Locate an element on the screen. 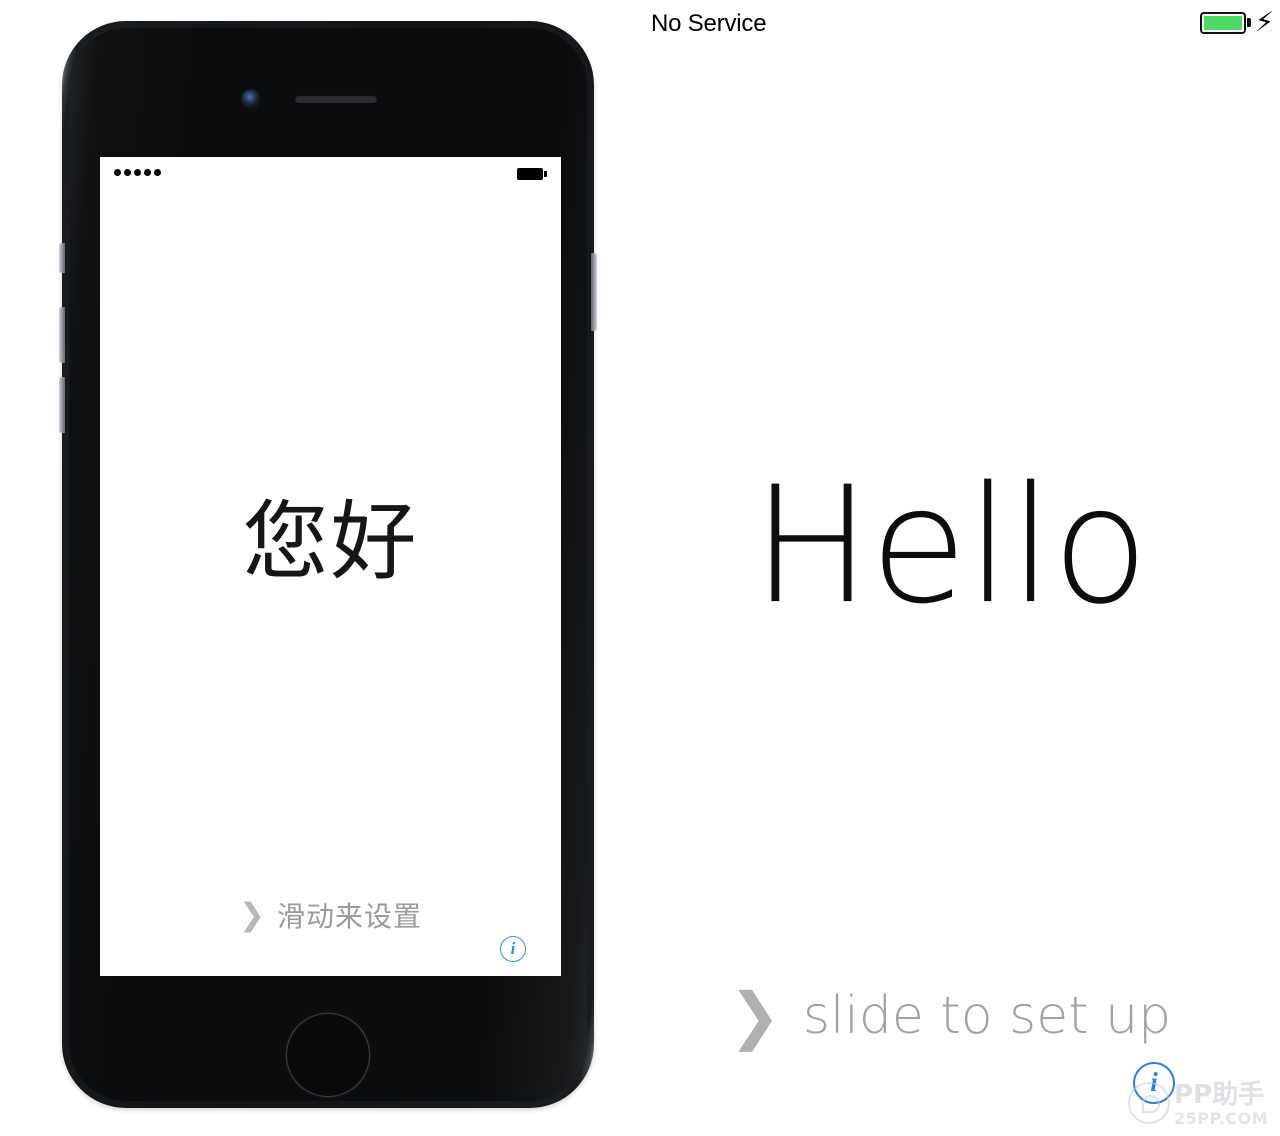 This screenshot has height=1136, width=1280. earpiece-speaker-icon is located at coordinates (336, 99).